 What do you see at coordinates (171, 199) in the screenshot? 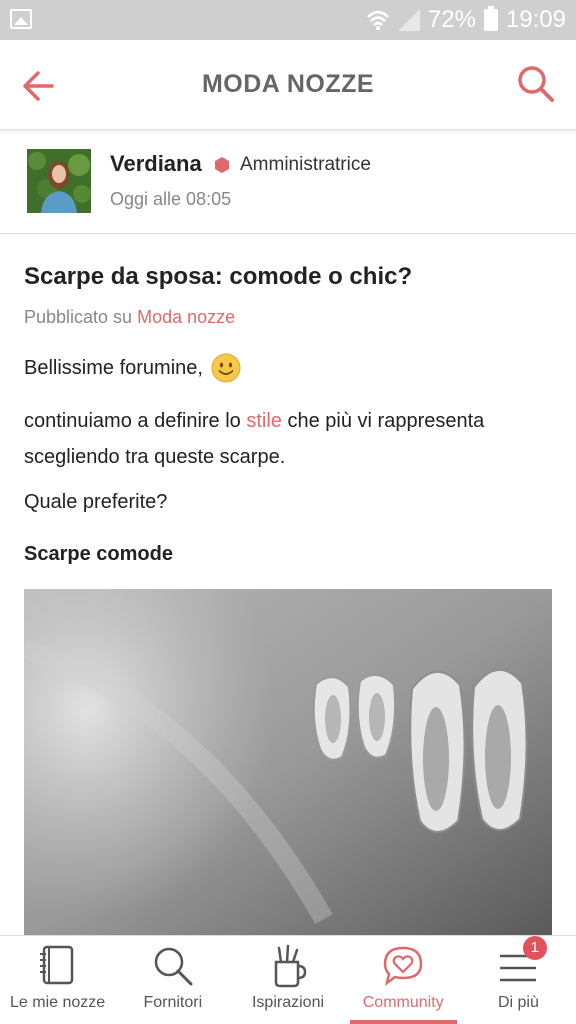
I see `post-time: Oggi alle 08:05` at bounding box center [171, 199].